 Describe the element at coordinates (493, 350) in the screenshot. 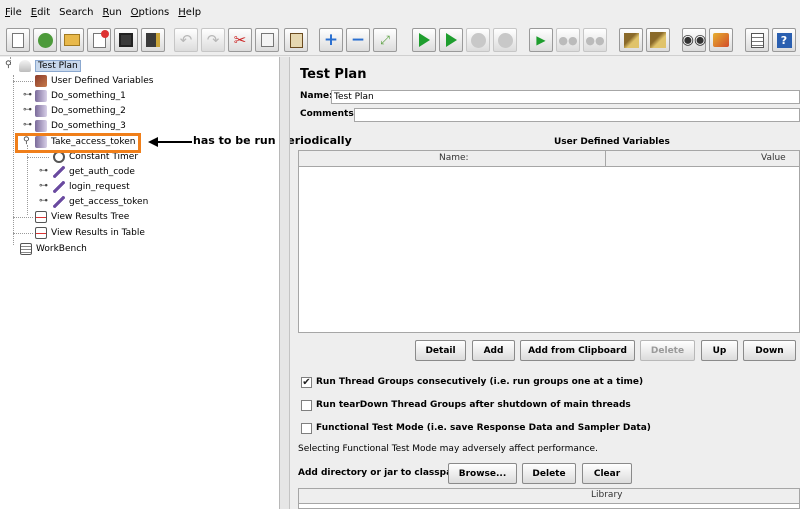

I see `add-button: Add` at that location.